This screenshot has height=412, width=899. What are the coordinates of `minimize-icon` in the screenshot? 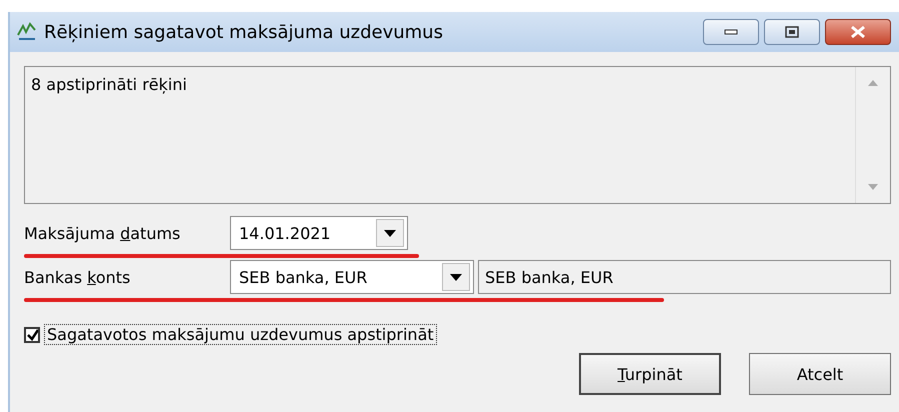 It's located at (731, 32).